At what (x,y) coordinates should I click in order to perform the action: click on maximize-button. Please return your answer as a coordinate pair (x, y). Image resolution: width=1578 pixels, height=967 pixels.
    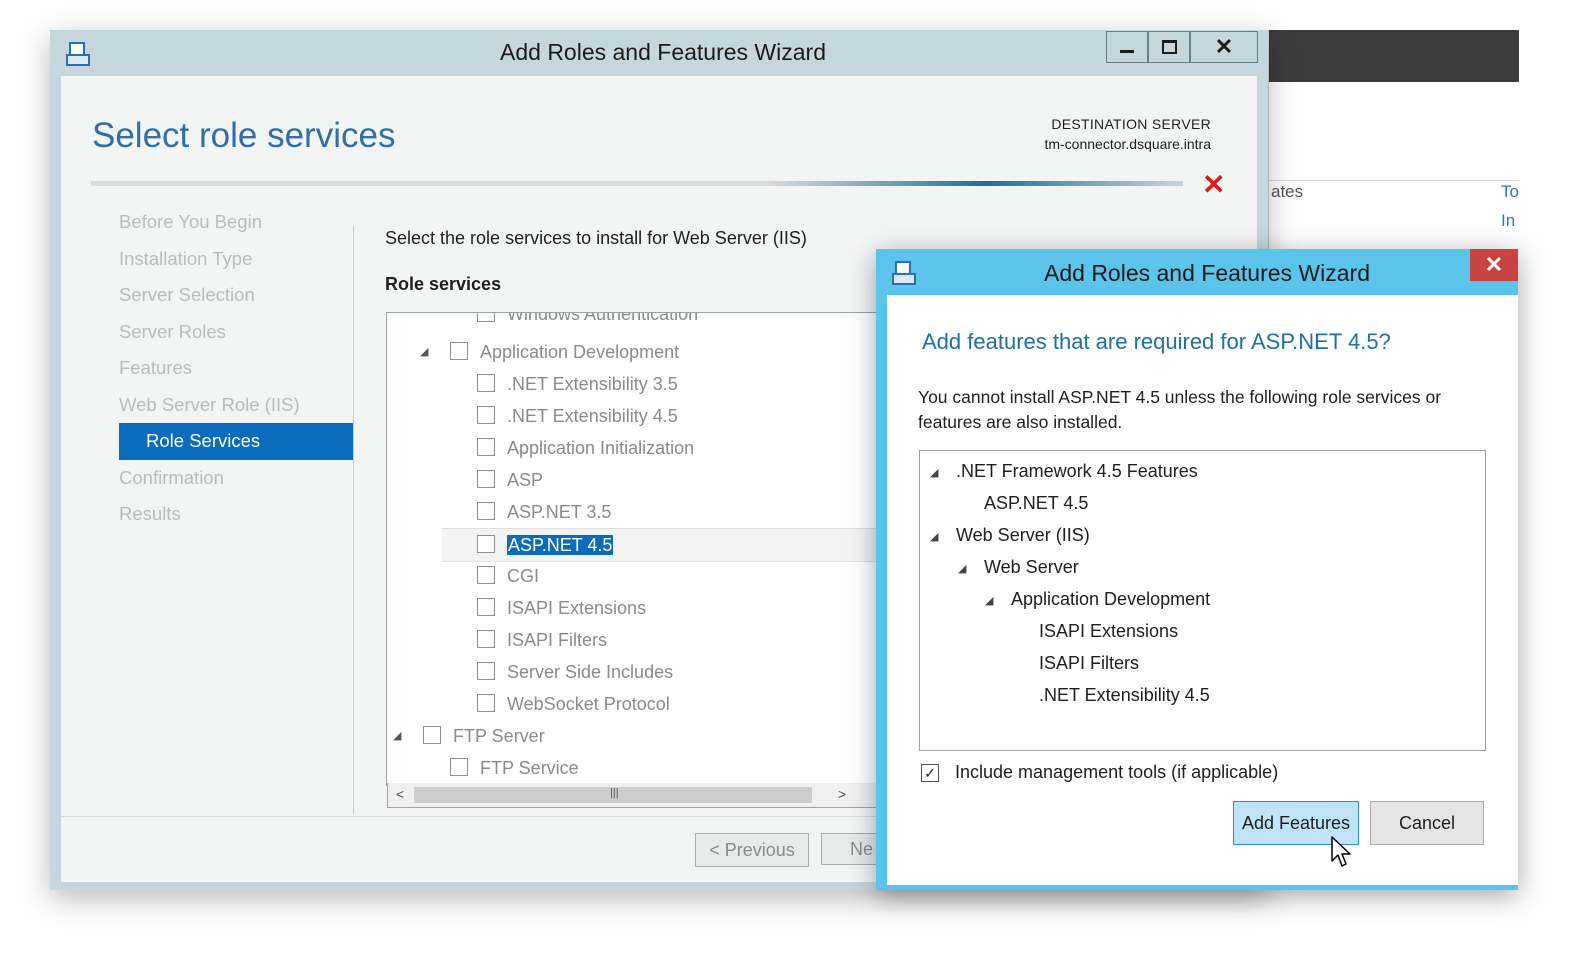
    Looking at the image, I should click on (1169, 47).